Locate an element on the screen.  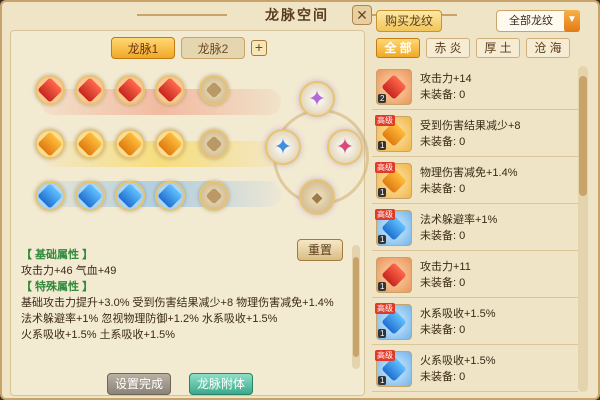
fire-gem-icon: 2 is located at coordinates (394, 86).